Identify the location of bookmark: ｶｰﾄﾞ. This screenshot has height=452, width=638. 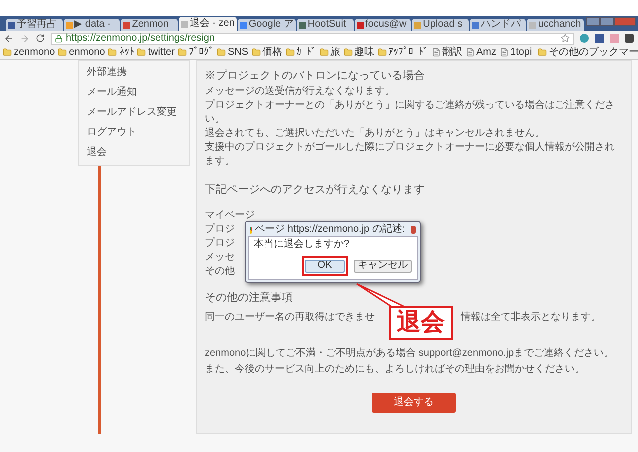
(301, 53).